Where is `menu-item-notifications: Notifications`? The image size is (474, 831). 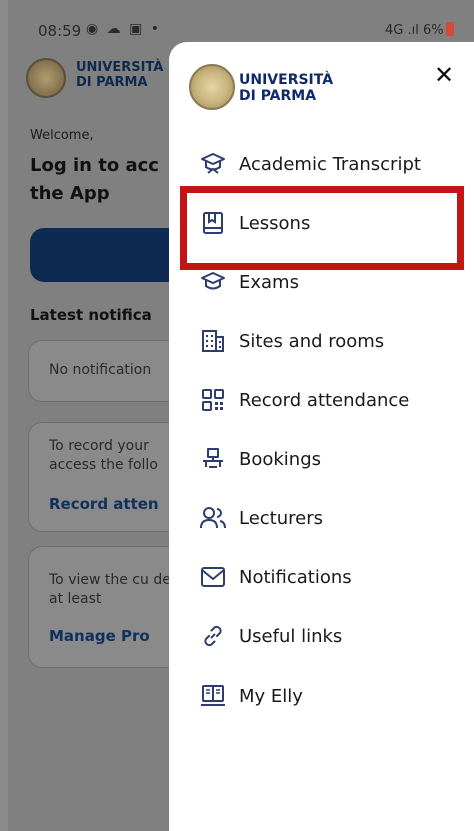 menu-item-notifications: Notifications is located at coordinates (329, 577).